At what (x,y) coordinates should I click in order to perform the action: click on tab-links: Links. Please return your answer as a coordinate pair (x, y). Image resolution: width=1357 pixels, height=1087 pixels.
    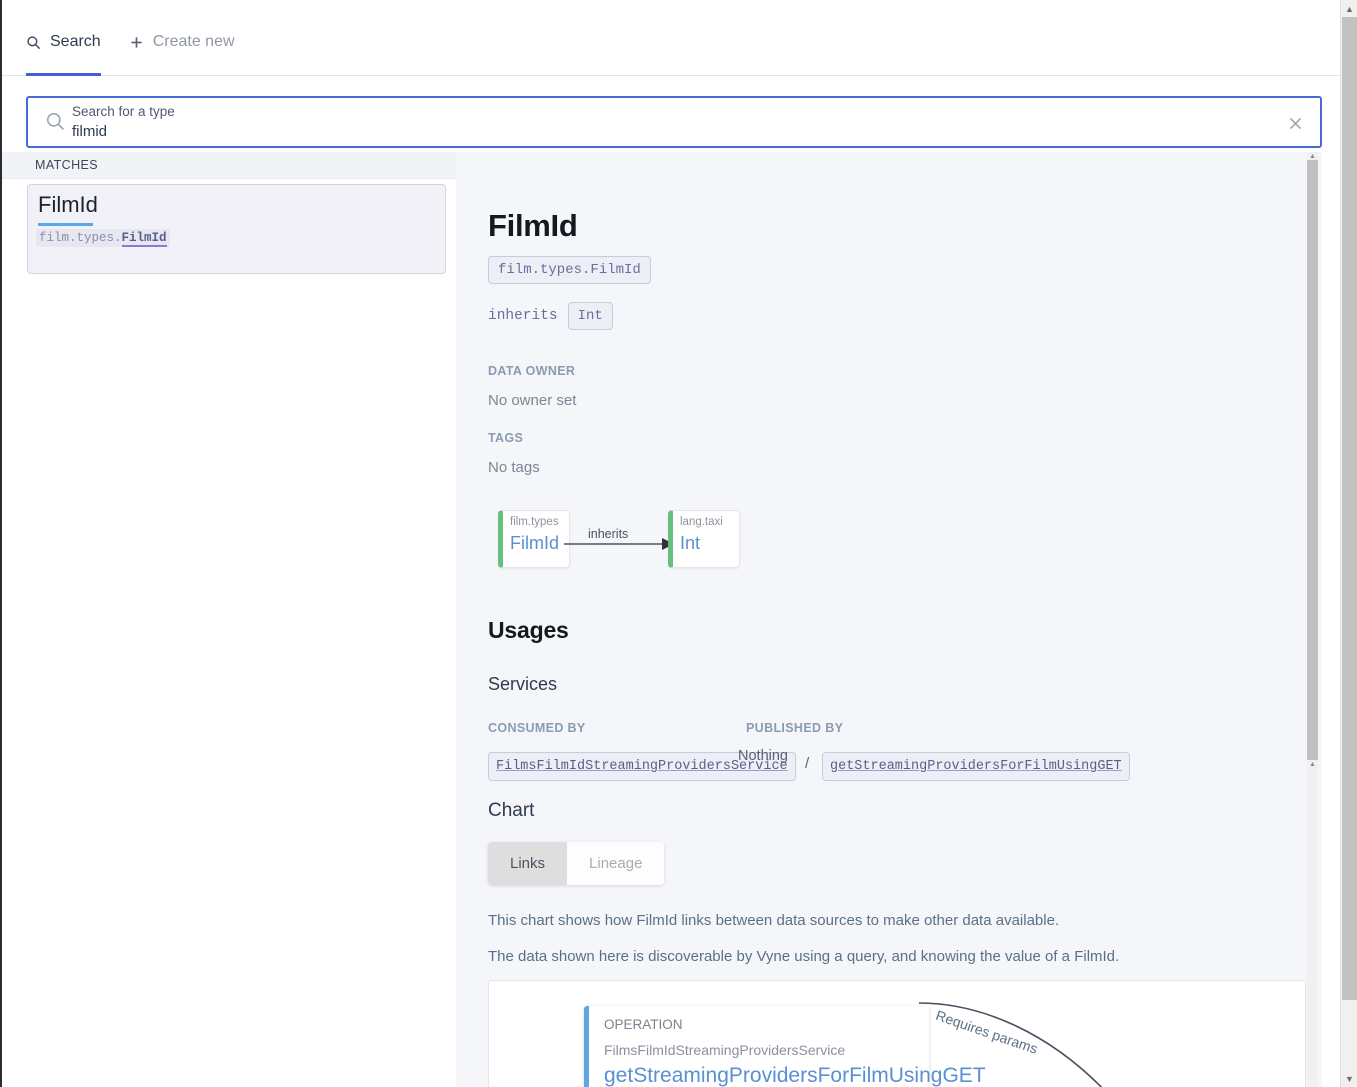
    Looking at the image, I should click on (528, 863).